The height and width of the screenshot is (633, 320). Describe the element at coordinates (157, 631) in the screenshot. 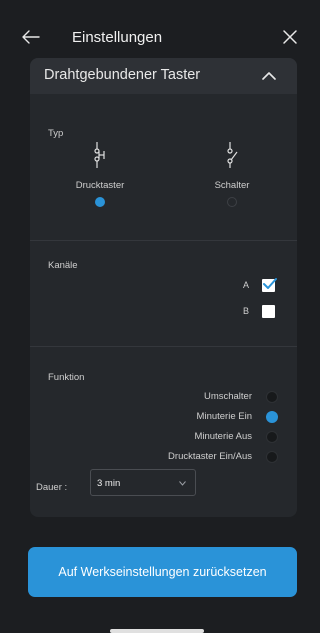

I see `home-indicator` at that location.